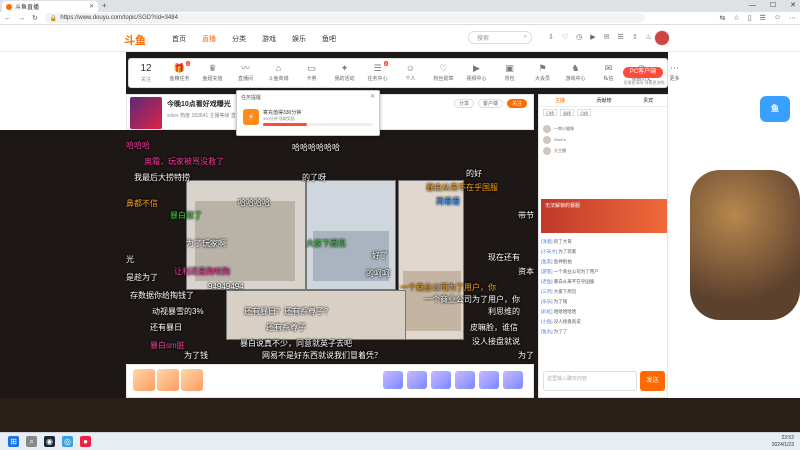 The image size is (800, 450). I want to click on function-item: ✉ 私信, so click(608, 72).